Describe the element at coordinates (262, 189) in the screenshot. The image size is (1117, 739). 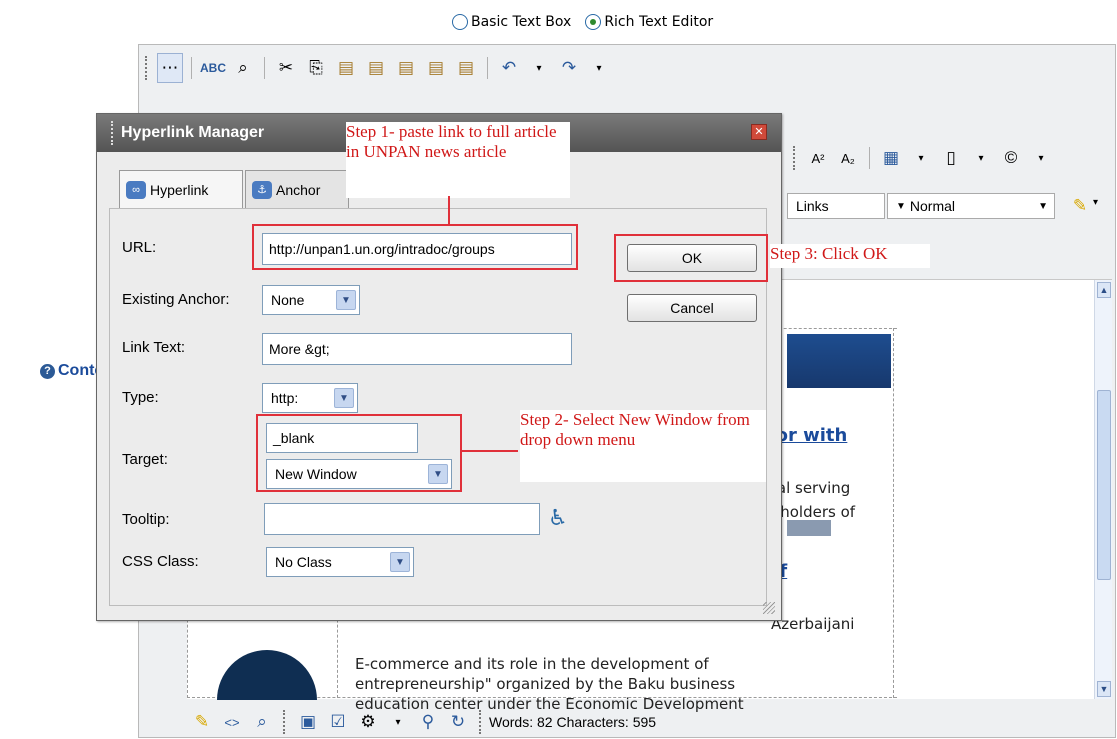
I see `anchor-icon: ⚓` at that location.